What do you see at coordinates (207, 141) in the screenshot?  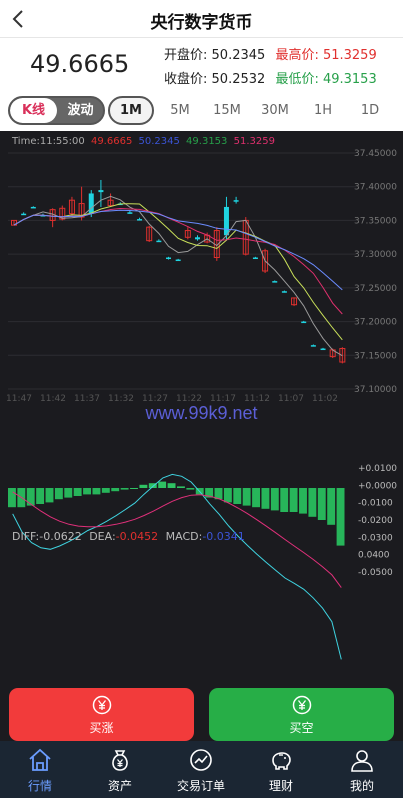 I see `legend-ma3: 49.3153` at bounding box center [207, 141].